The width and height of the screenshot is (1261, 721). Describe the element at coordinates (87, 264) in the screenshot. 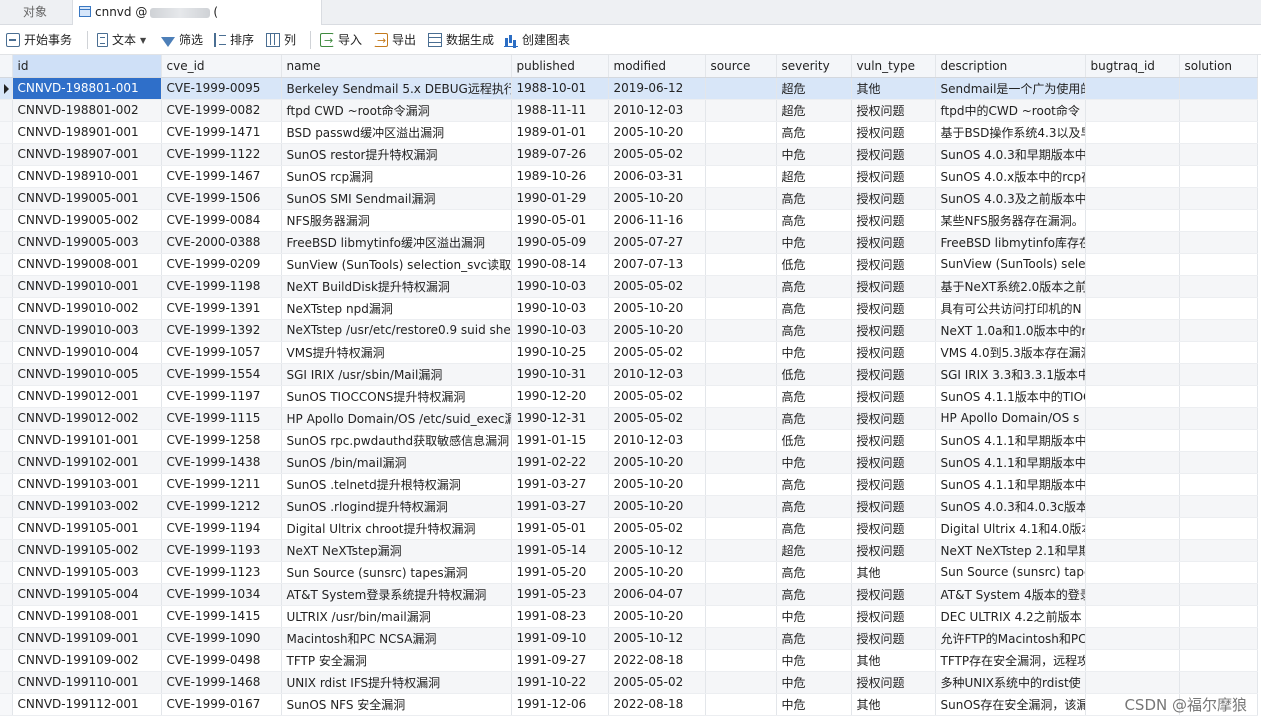

I see `cell-id: CNNVD-199008-001` at that location.